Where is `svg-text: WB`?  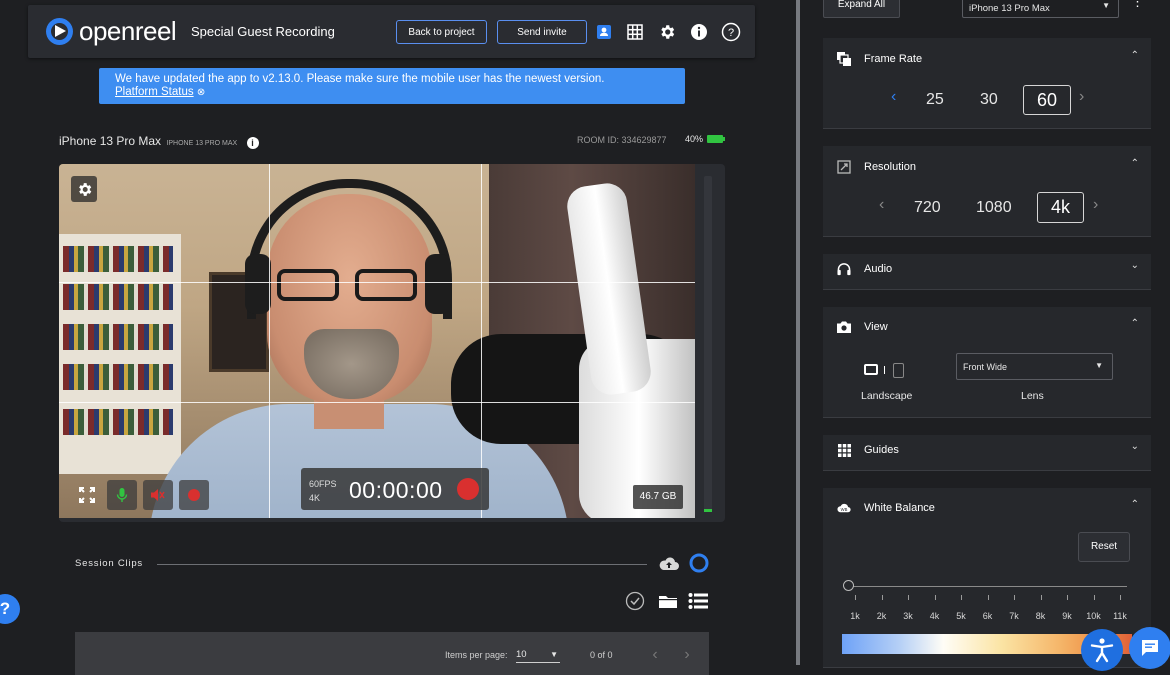 svg-text: WB is located at coordinates (844, 509).